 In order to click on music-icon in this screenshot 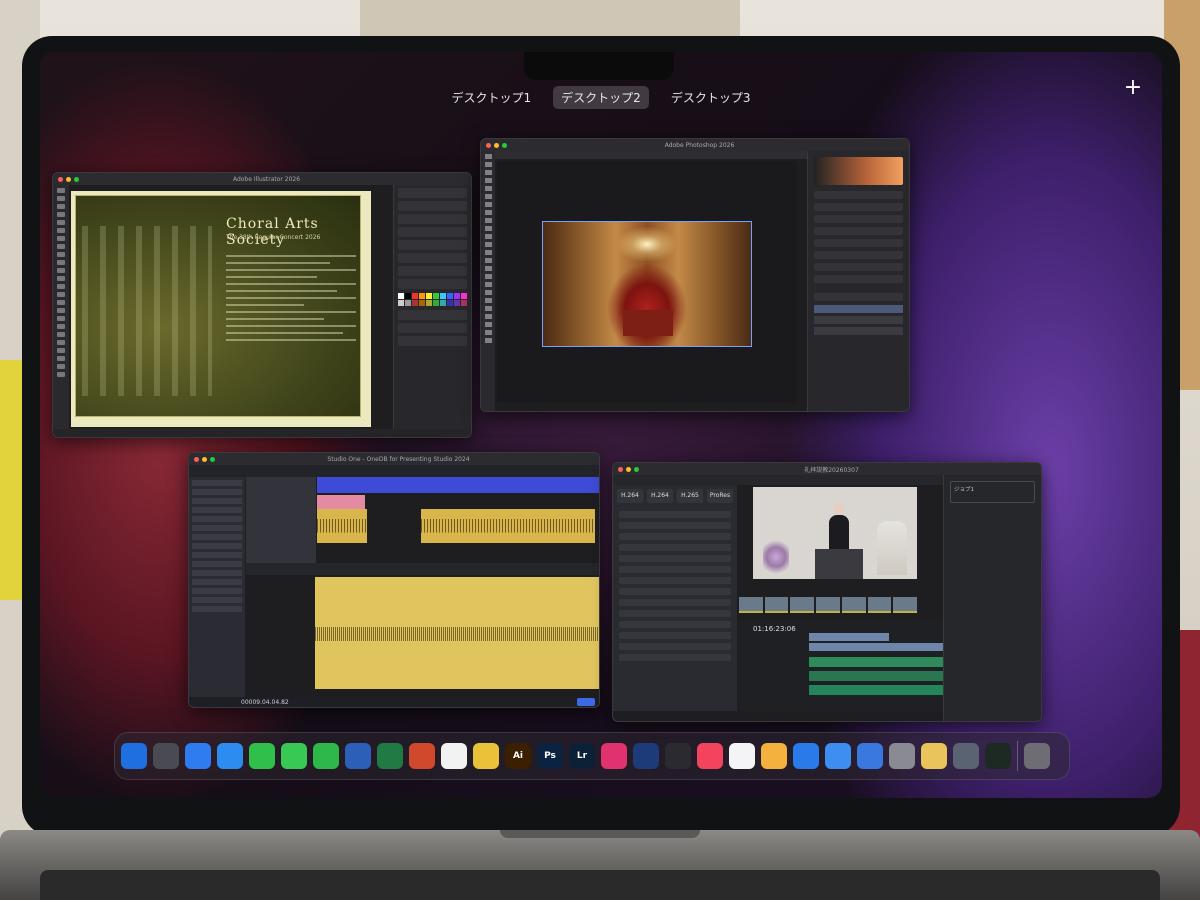, I will do `click(710, 756)`.